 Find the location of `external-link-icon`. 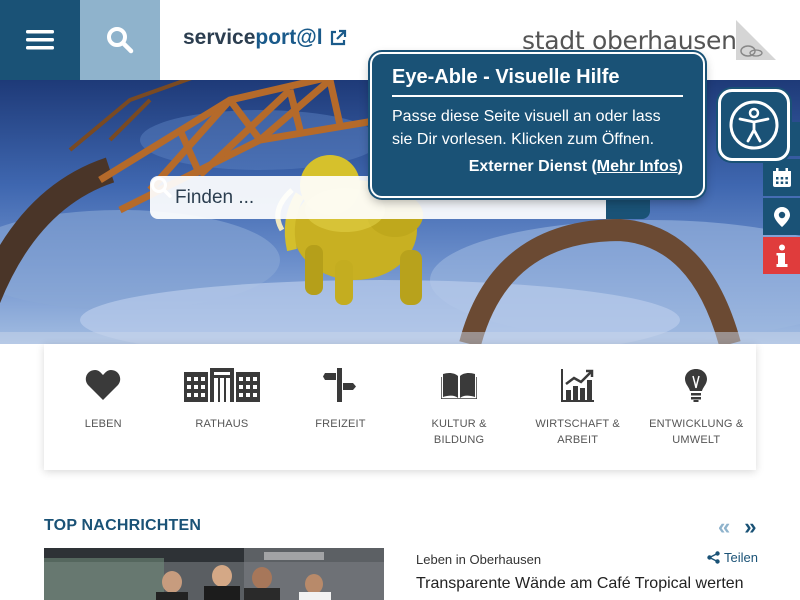

external-link-icon is located at coordinates (338, 37).